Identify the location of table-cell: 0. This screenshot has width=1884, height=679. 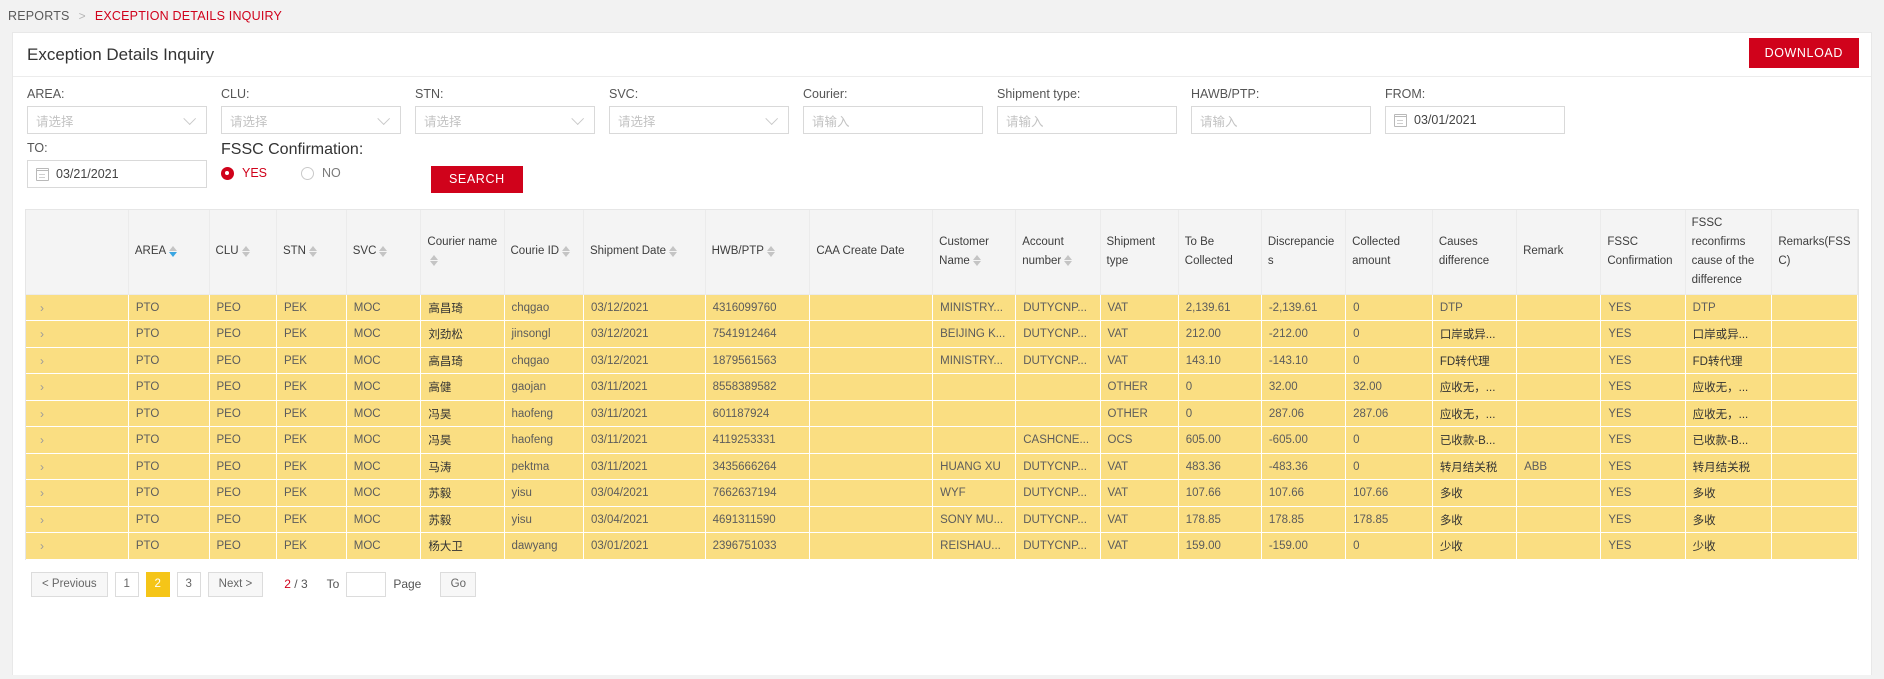
(1389, 308).